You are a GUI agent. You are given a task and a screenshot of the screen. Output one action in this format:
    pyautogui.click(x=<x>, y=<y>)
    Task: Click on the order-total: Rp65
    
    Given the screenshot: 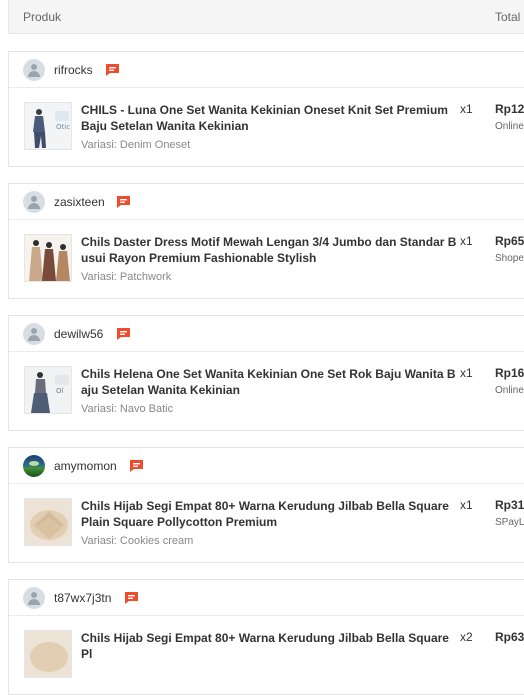 What is the action you would take?
    pyautogui.click(x=509, y=241)
    